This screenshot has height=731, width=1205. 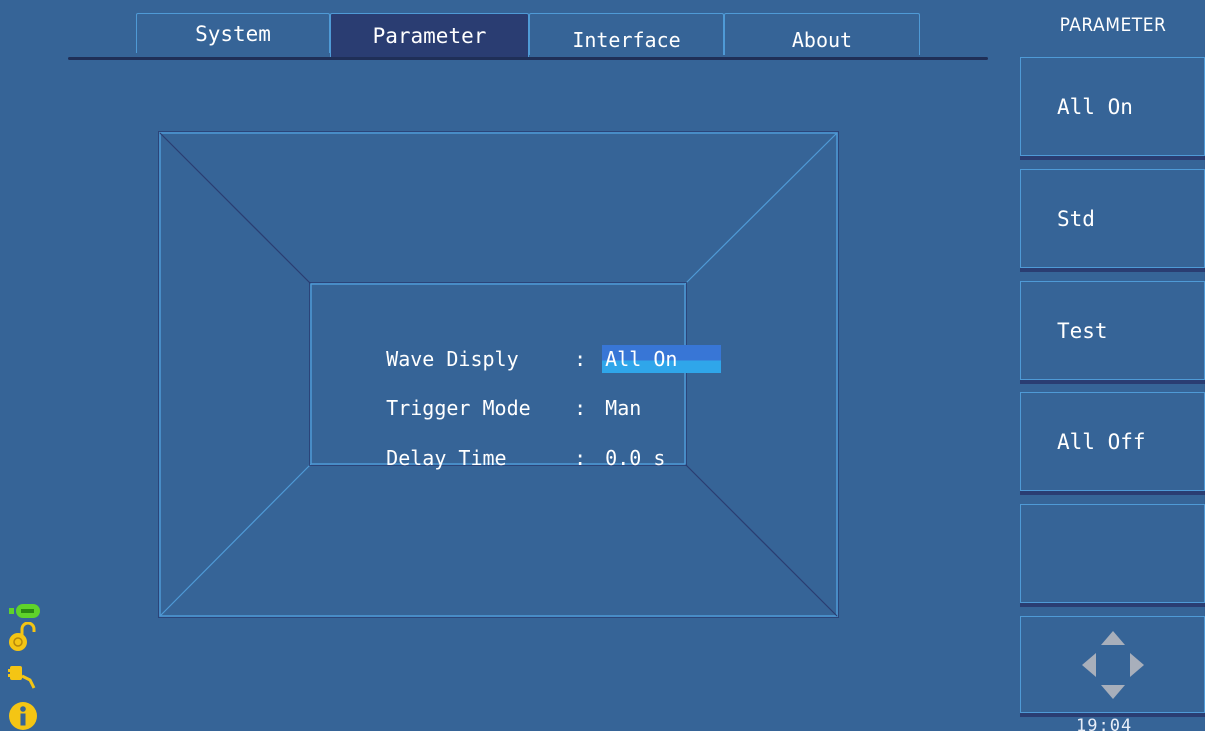 I want to click on param-delay-time: Delay Time:0.0 s, so click(x=504, y=443).